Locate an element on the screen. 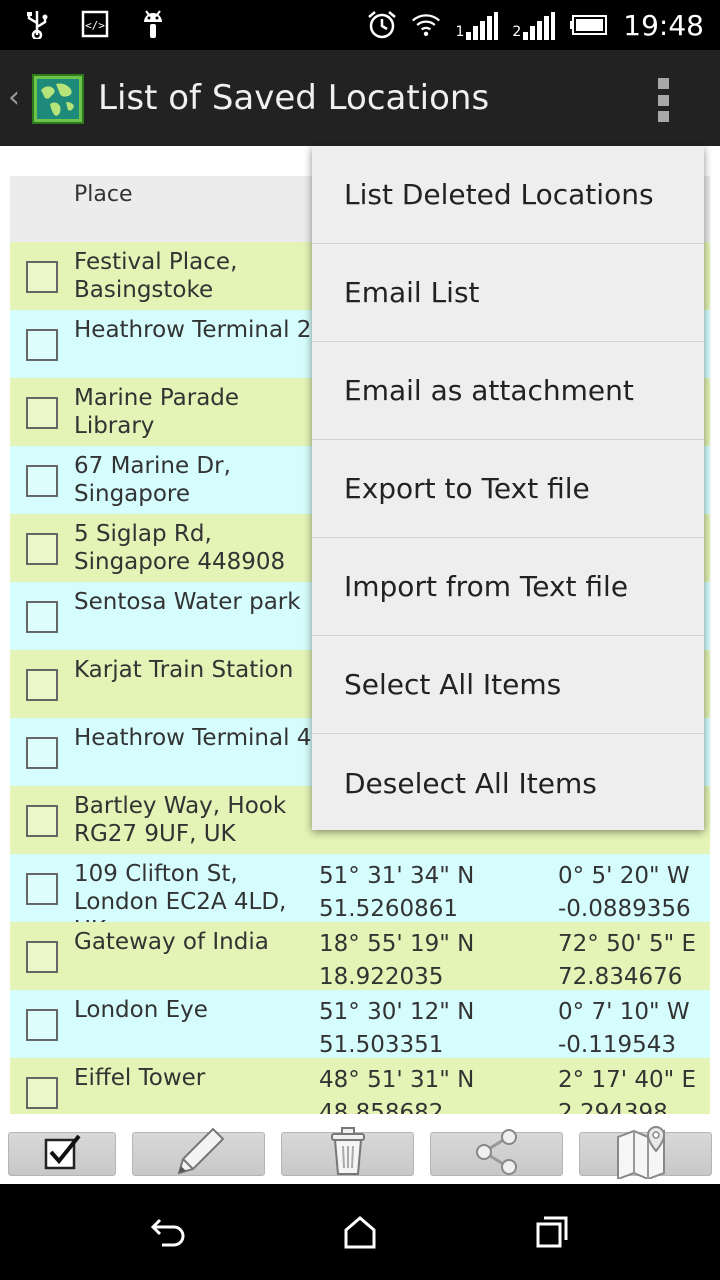 The width and height of the screenshot is (720, 1280). signal-2-icon: 2 is located at coordinates (534, 25).